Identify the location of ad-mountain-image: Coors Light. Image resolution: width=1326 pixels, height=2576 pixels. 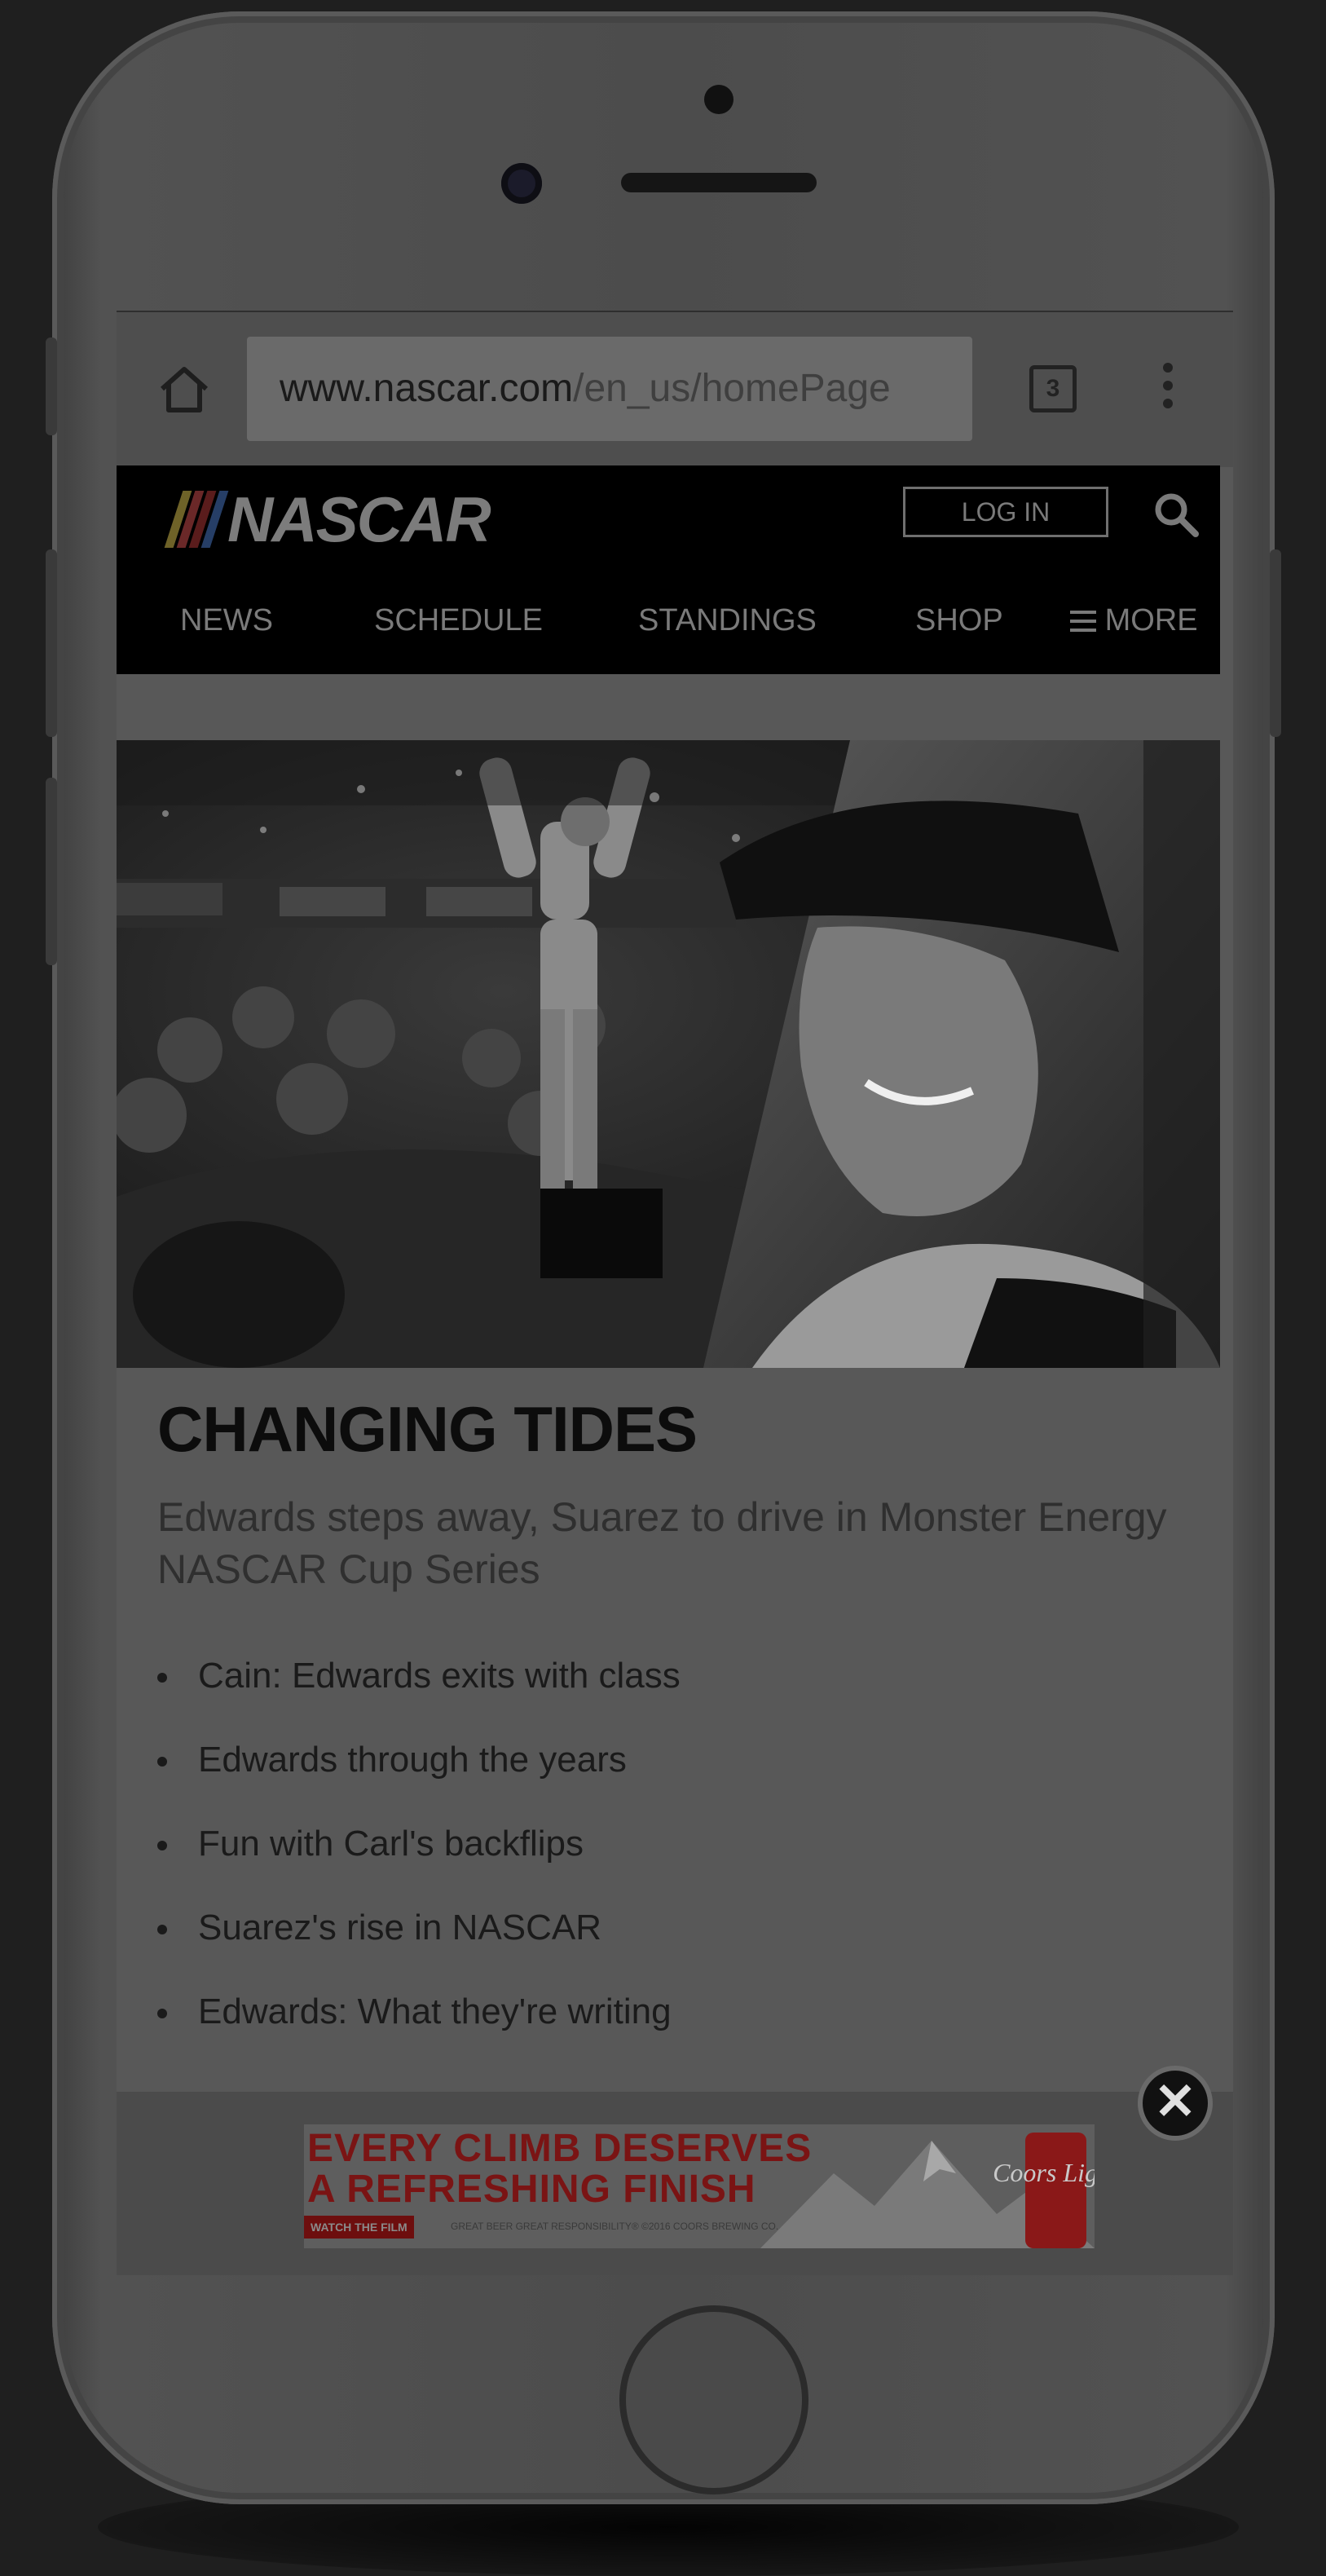
(928, 2190).